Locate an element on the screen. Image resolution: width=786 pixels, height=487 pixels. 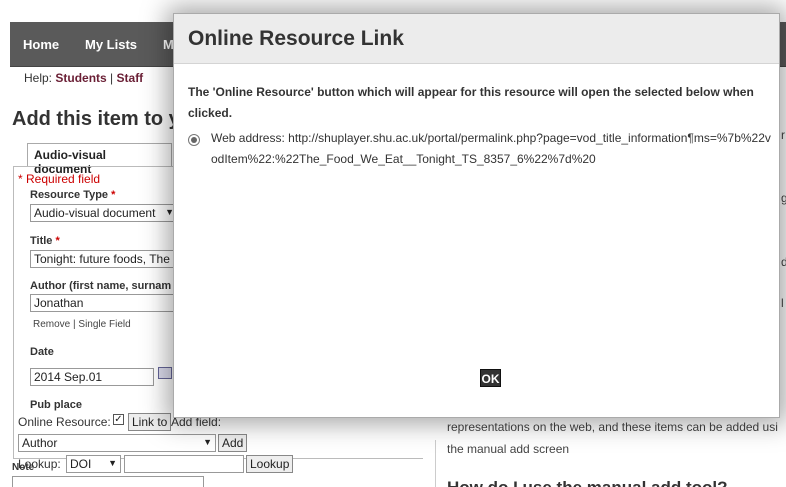
peek-text: l is located at coordinates (782, 303).